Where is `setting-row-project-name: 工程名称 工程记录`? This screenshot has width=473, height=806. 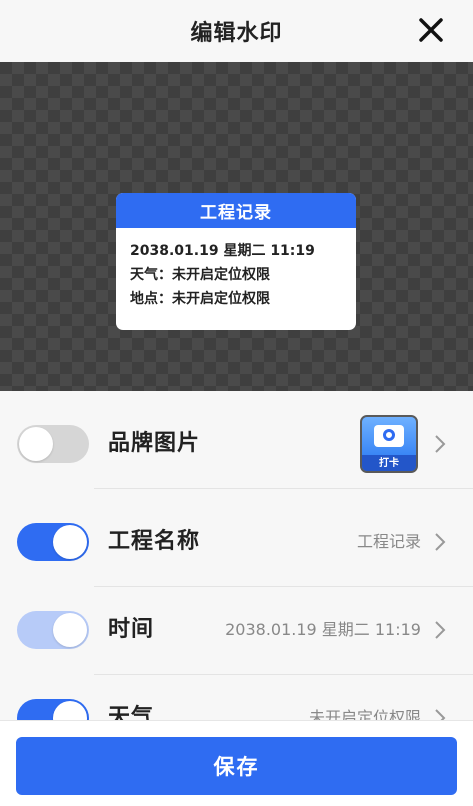 setting-row-project-name: 工程名称 工程记录 is located at coordinates (236, 538).